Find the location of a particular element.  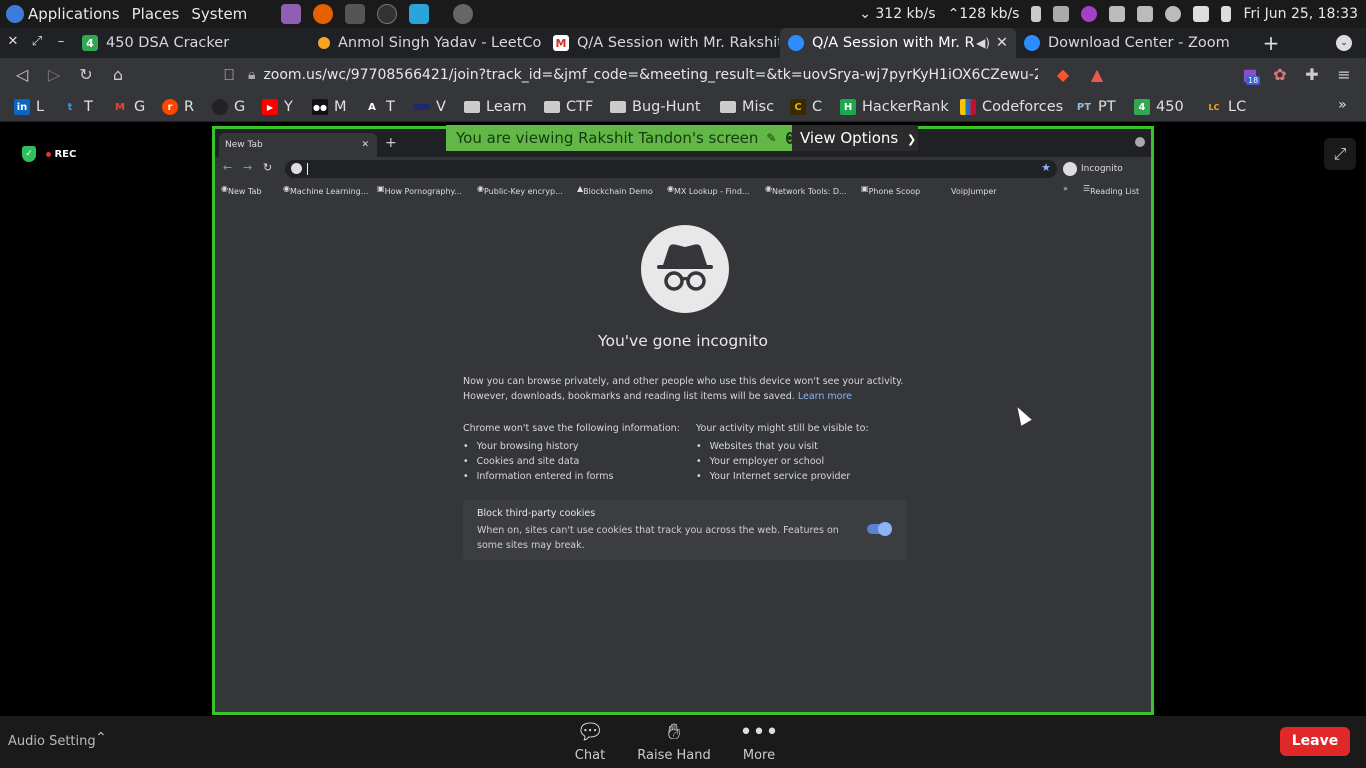

home-icon: ⌂ is located at coordinates (118, 75).